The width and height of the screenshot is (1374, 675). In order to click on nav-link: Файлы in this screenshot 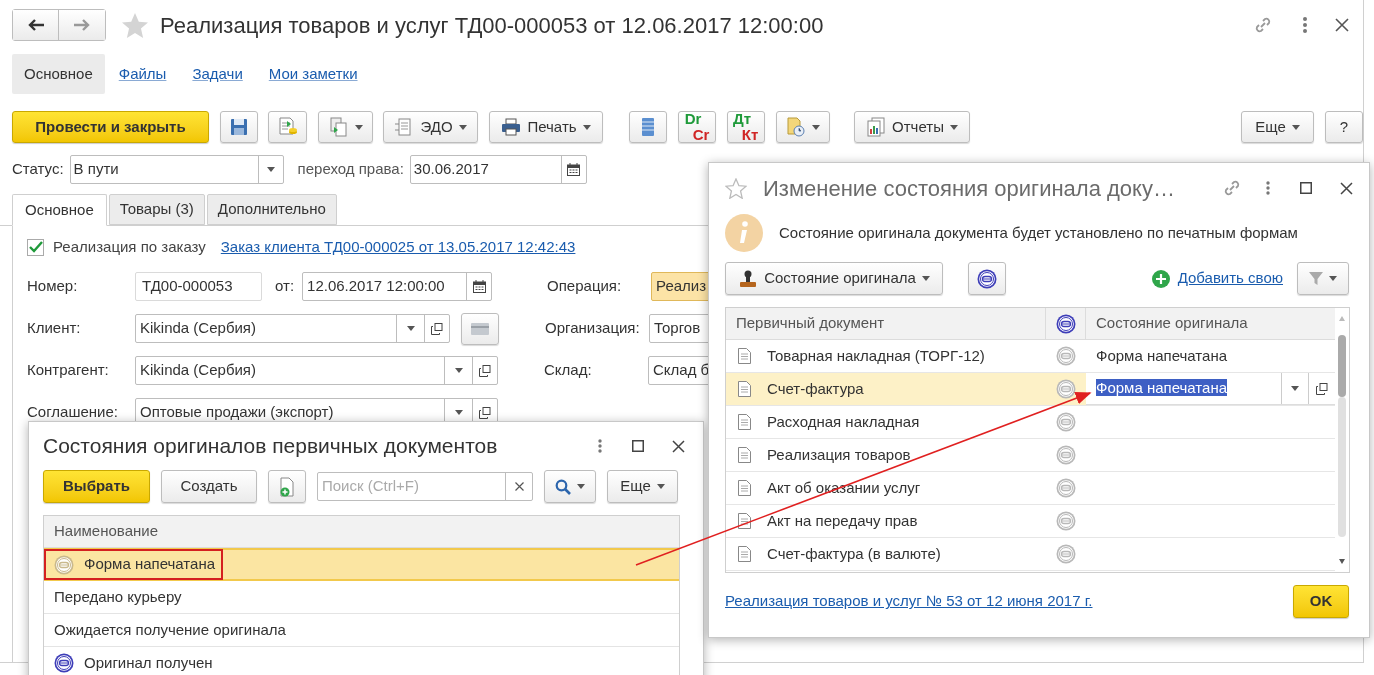, I will do `click(142, 74)`.